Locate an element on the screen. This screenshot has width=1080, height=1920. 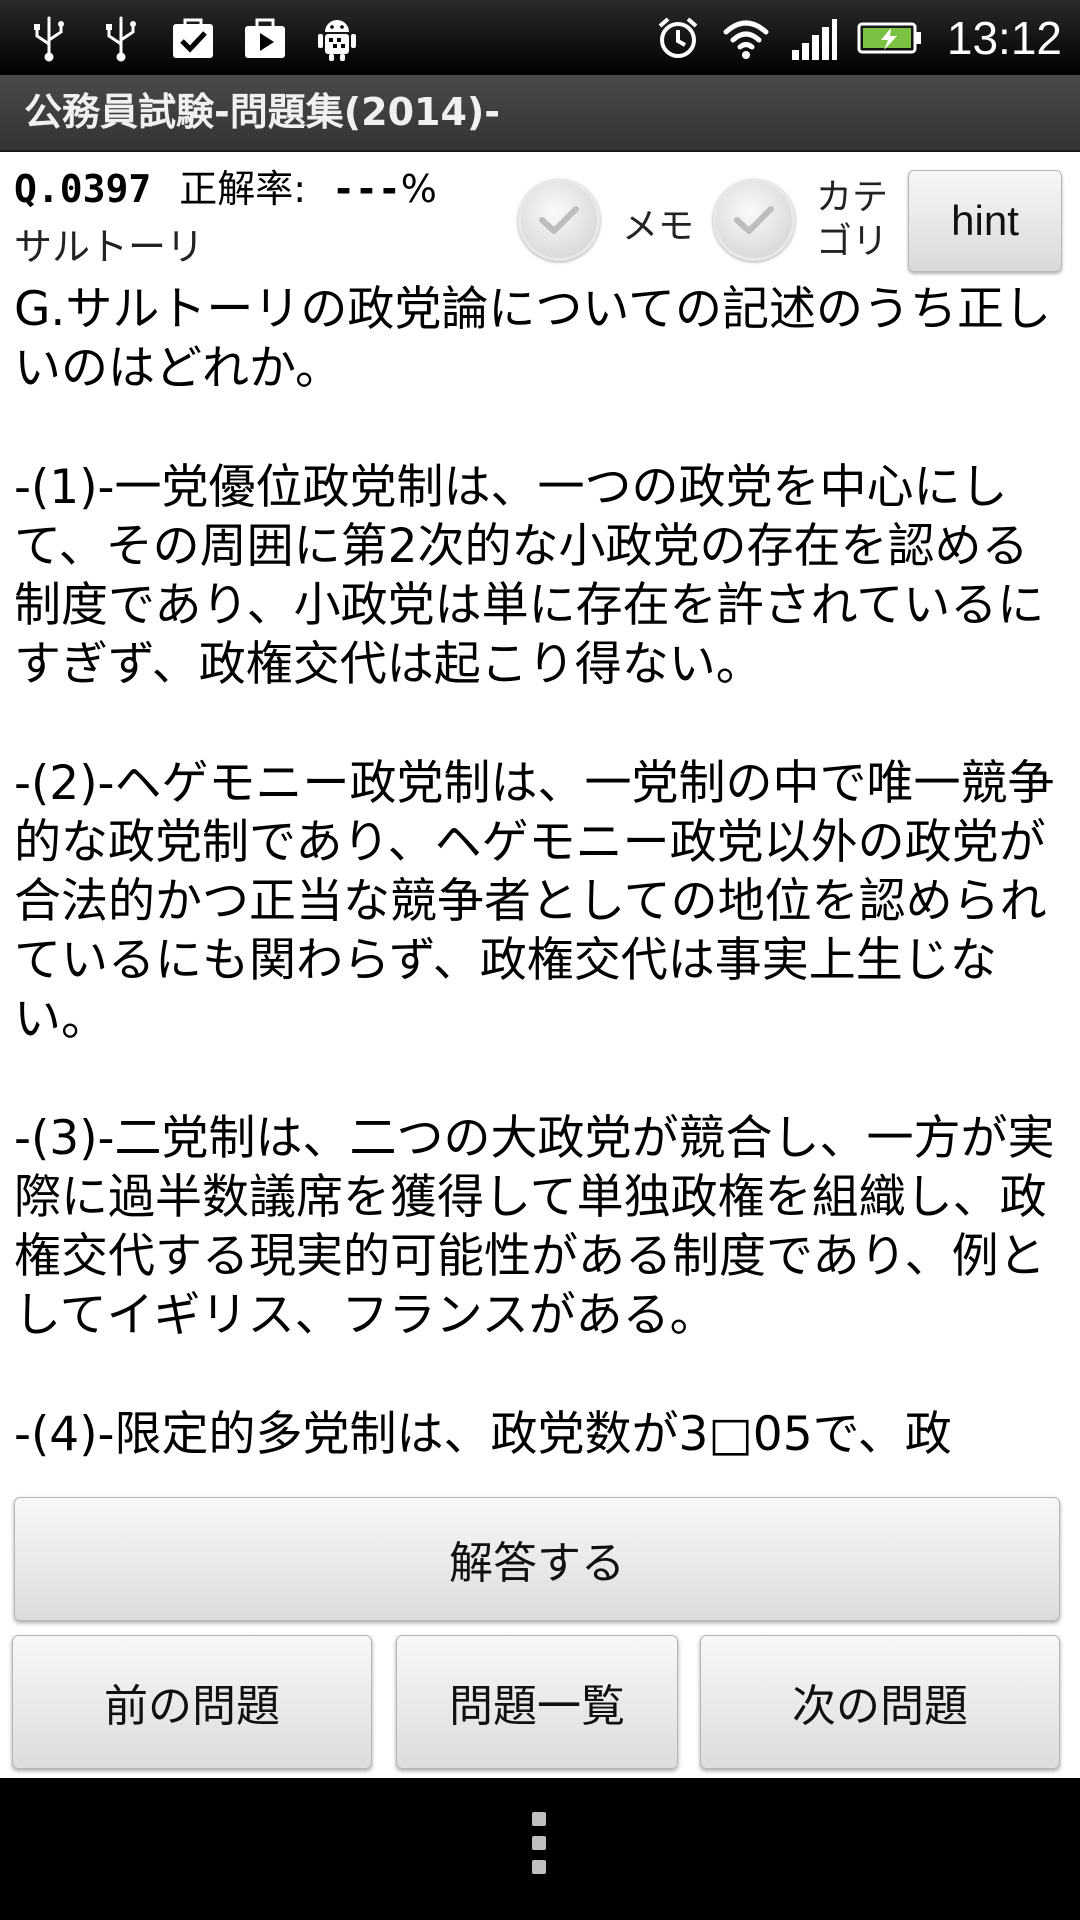
app-title-bar: 公務員試験-問題集(2014)- is located at coordinates (540, 113).